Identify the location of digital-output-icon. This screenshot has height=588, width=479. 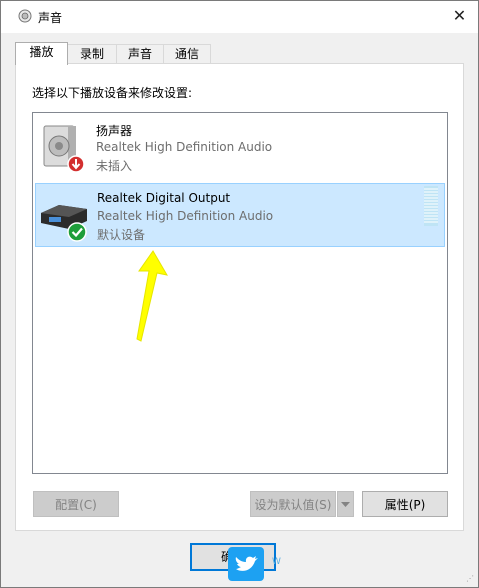
(64, 223).